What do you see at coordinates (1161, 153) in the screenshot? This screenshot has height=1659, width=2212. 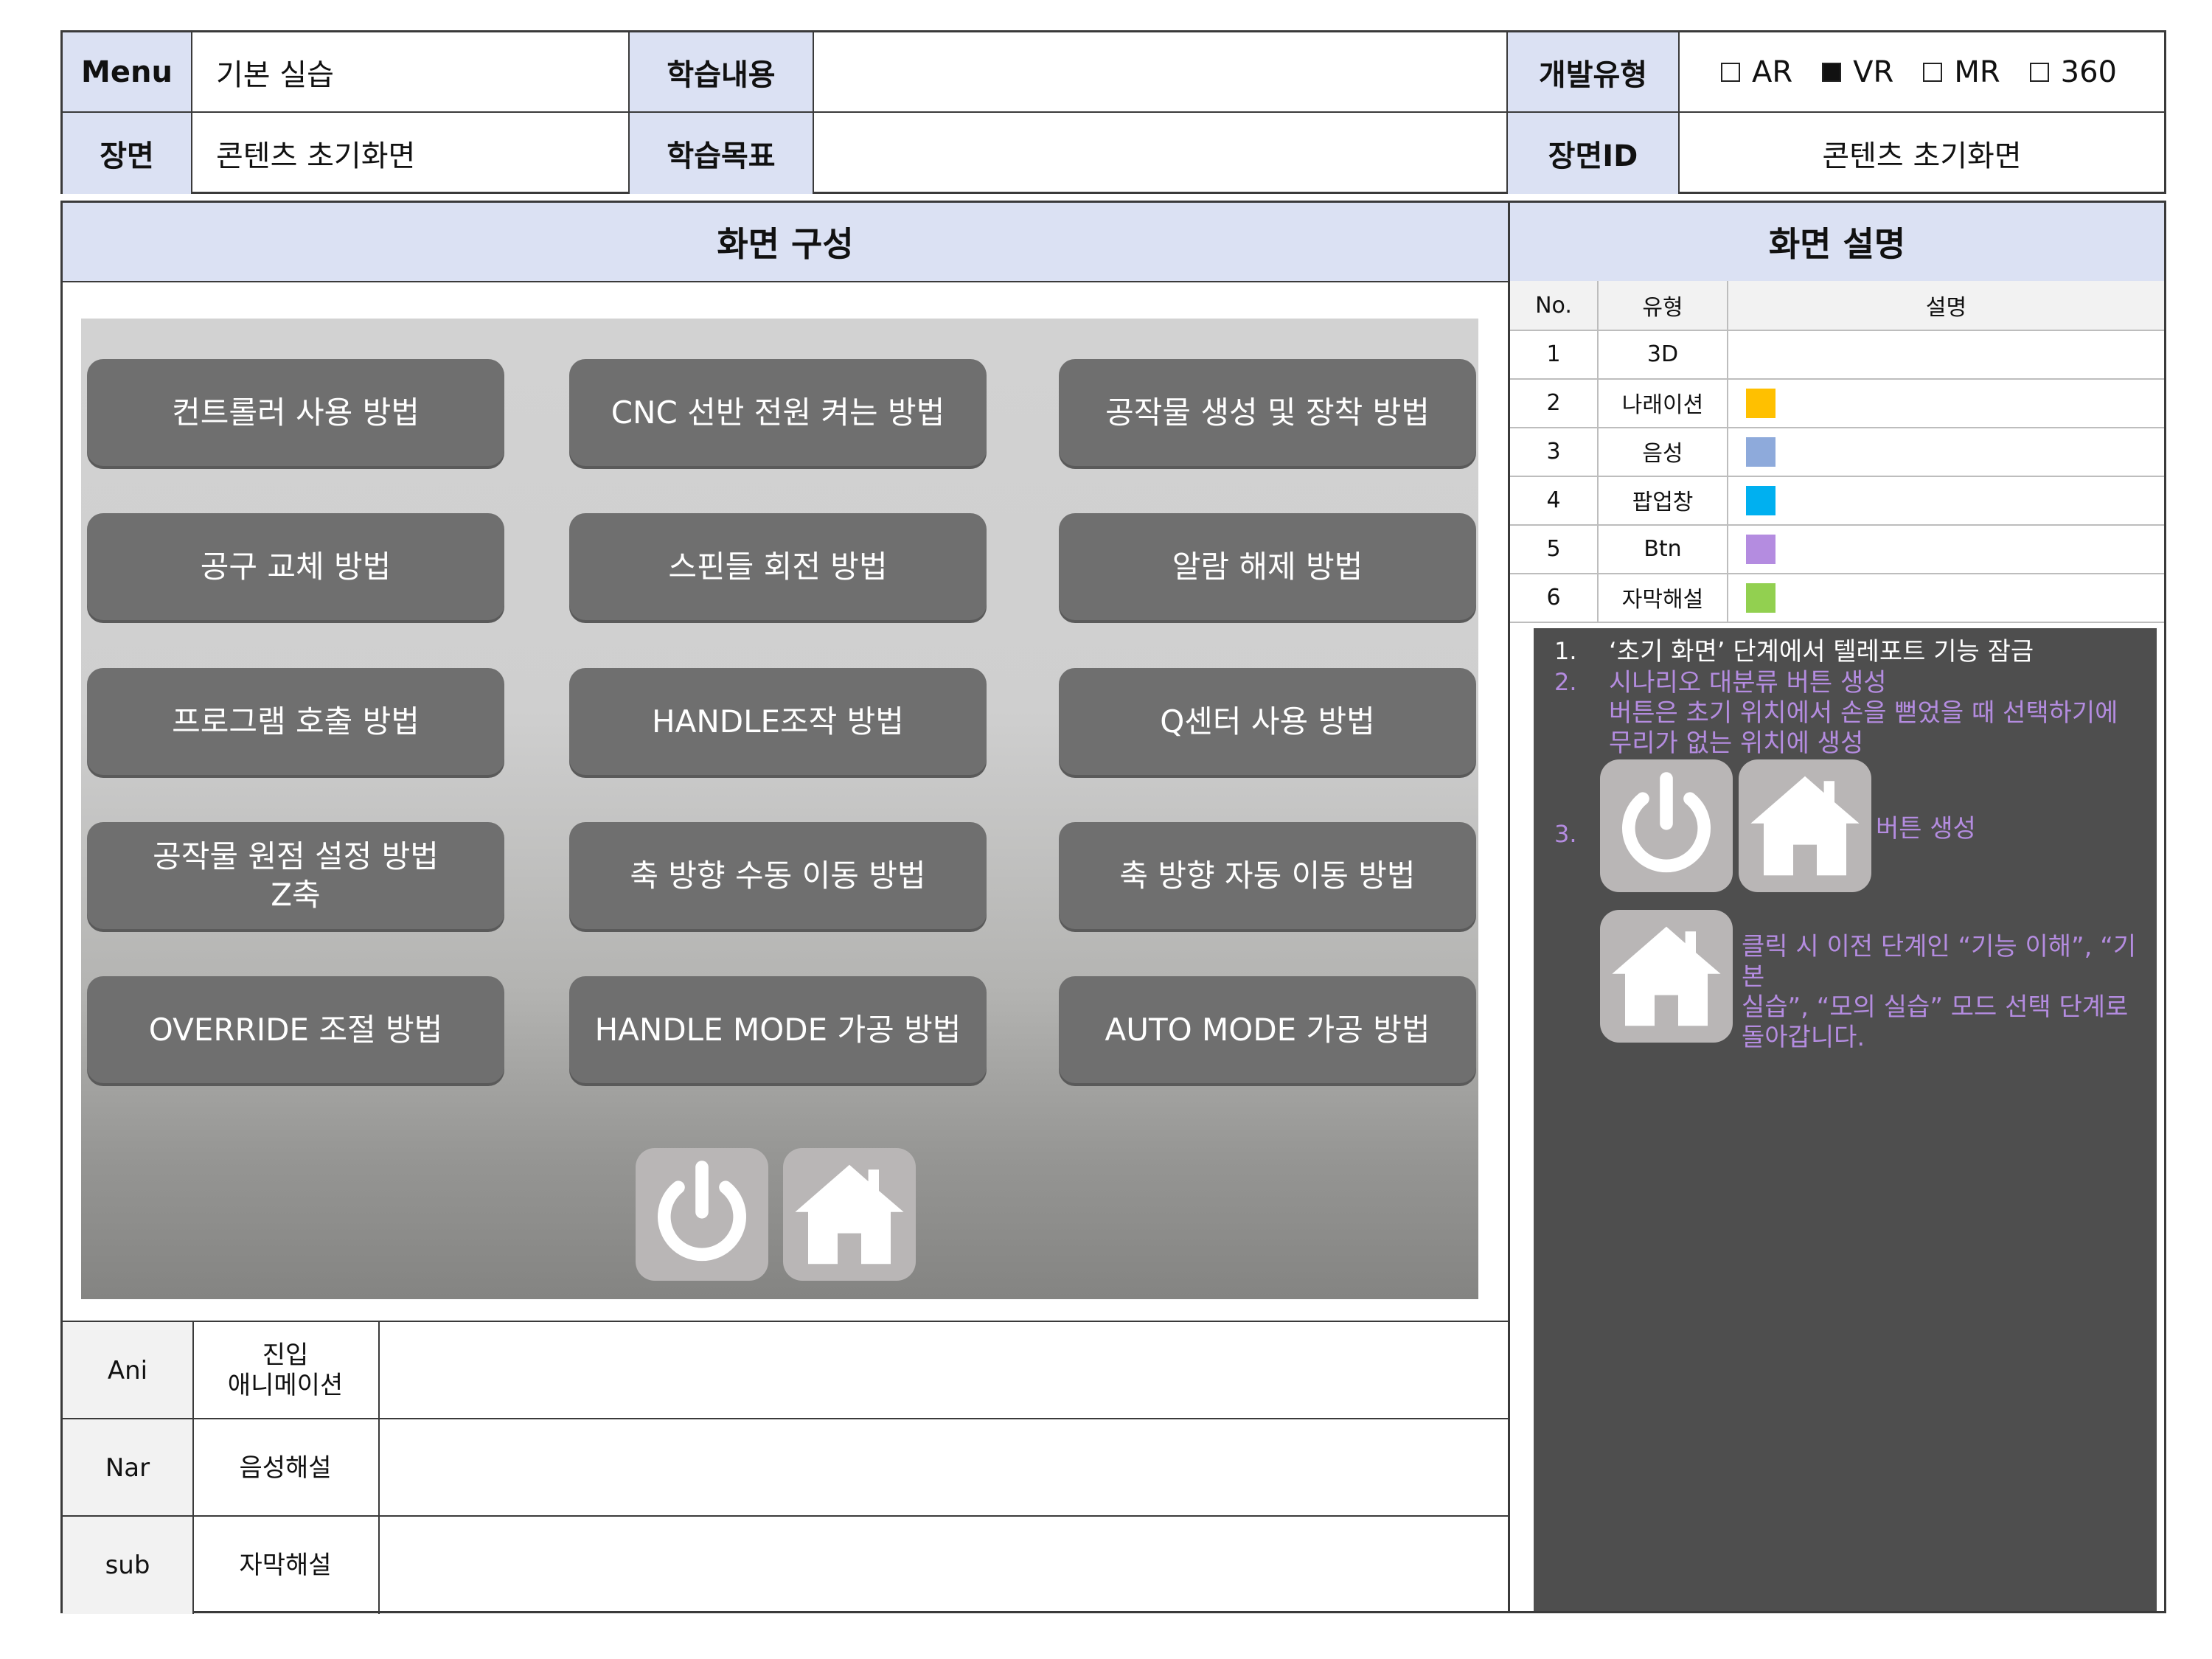 I see `learn-goal-value` at bounding box center [1161, 153].